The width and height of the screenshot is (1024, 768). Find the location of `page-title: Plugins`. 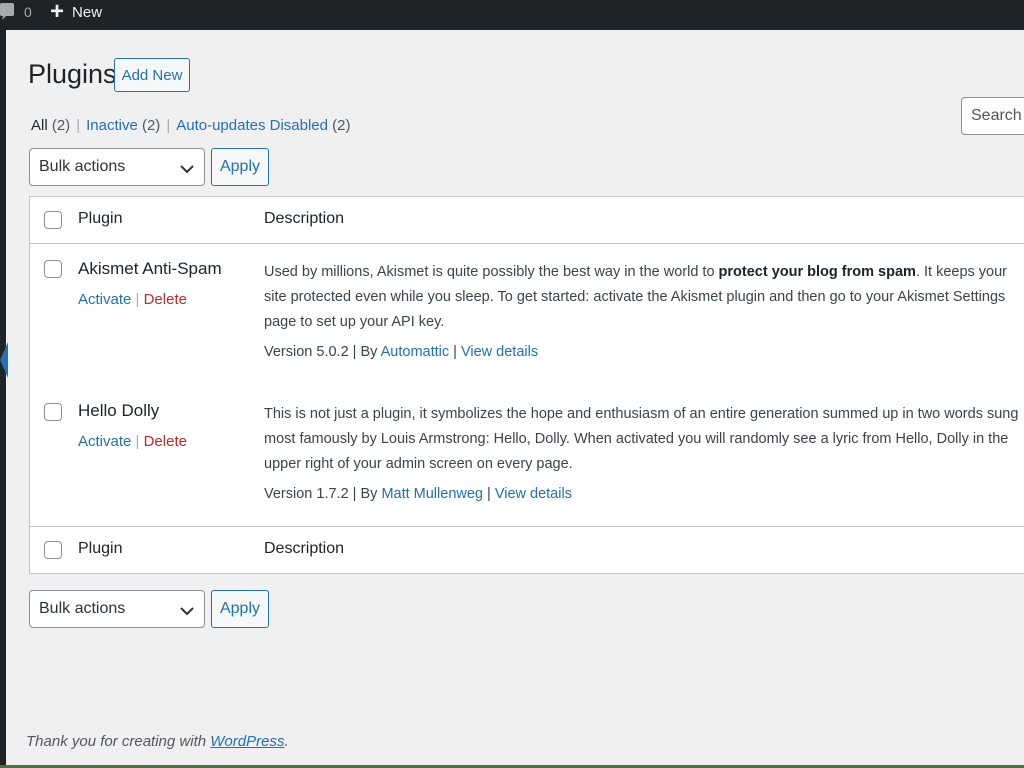

page-title: Plugins is located at coordinates (72, 74).